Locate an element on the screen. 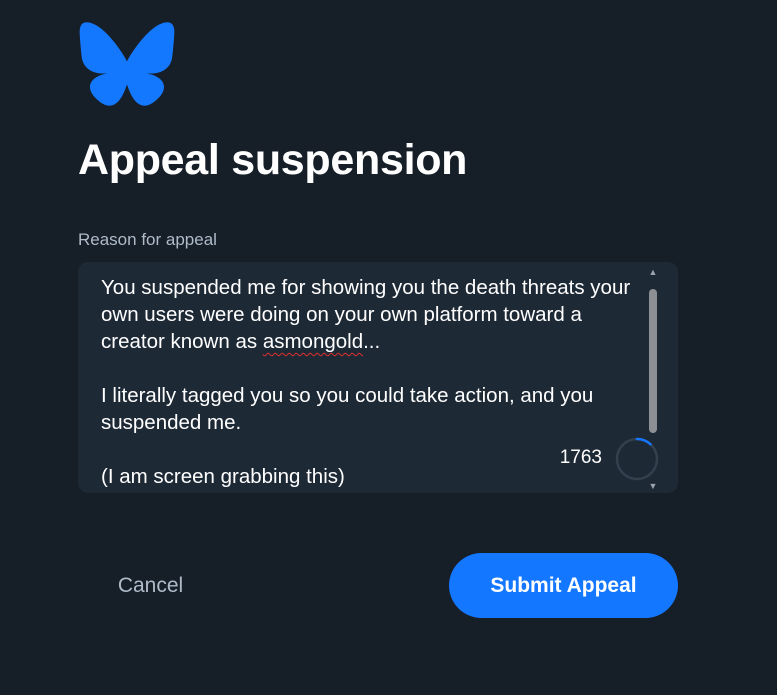 The height and width of the screenshot is (695, 777). scrollbar-thumb is located at coordinates (653, 361).